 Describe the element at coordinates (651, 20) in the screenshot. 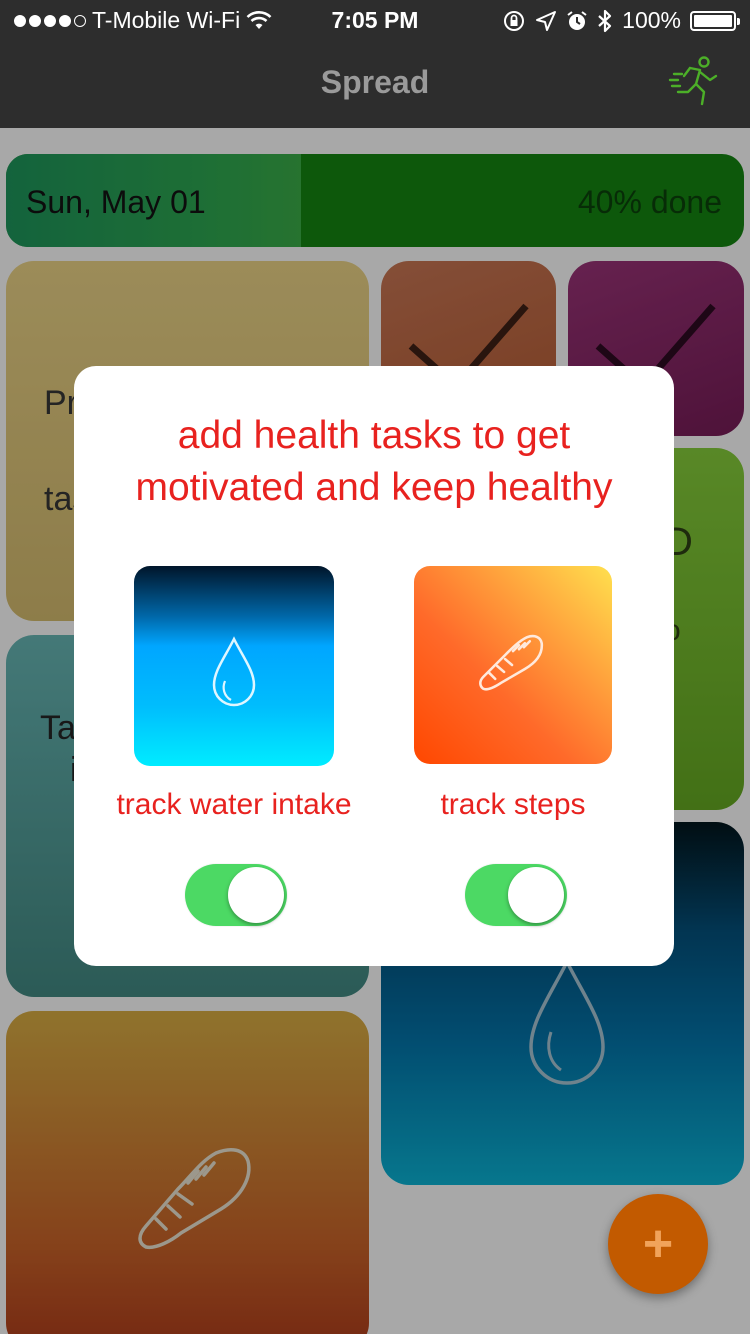

I see `battery-label: 100%` at that location.